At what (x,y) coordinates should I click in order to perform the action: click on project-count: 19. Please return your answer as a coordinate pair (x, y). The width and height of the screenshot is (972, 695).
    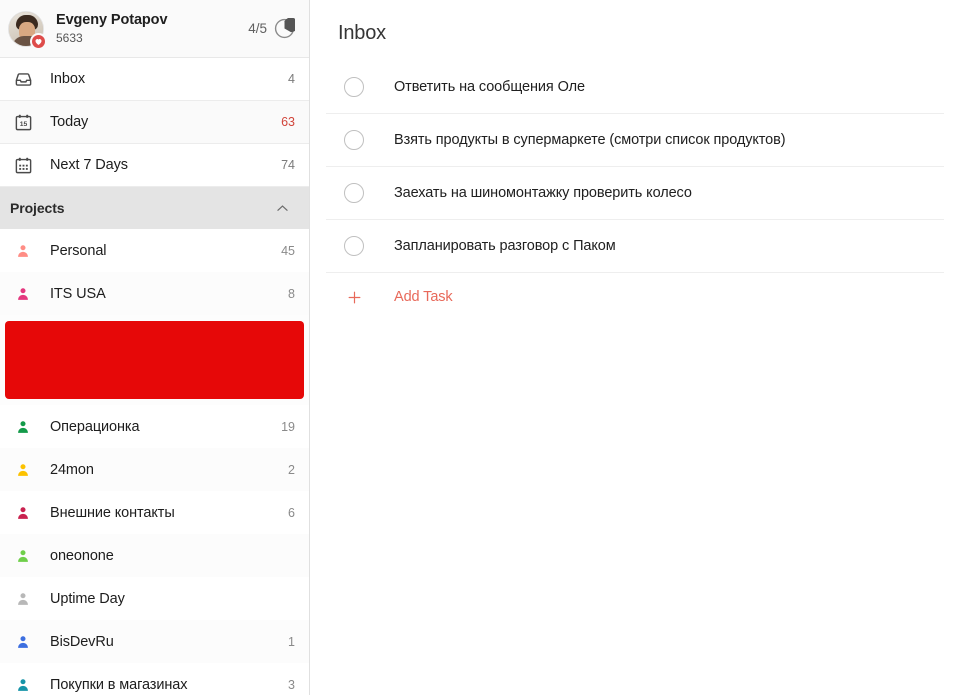
    Looking at the image, I should click on (288, 426).